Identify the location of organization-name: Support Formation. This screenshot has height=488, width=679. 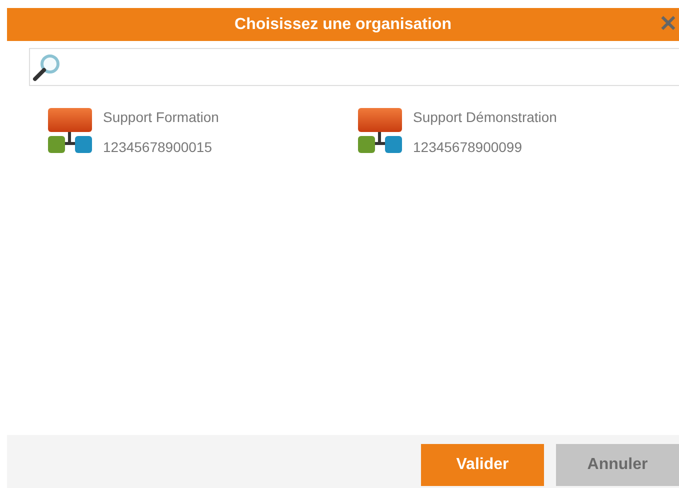
(161, 117).